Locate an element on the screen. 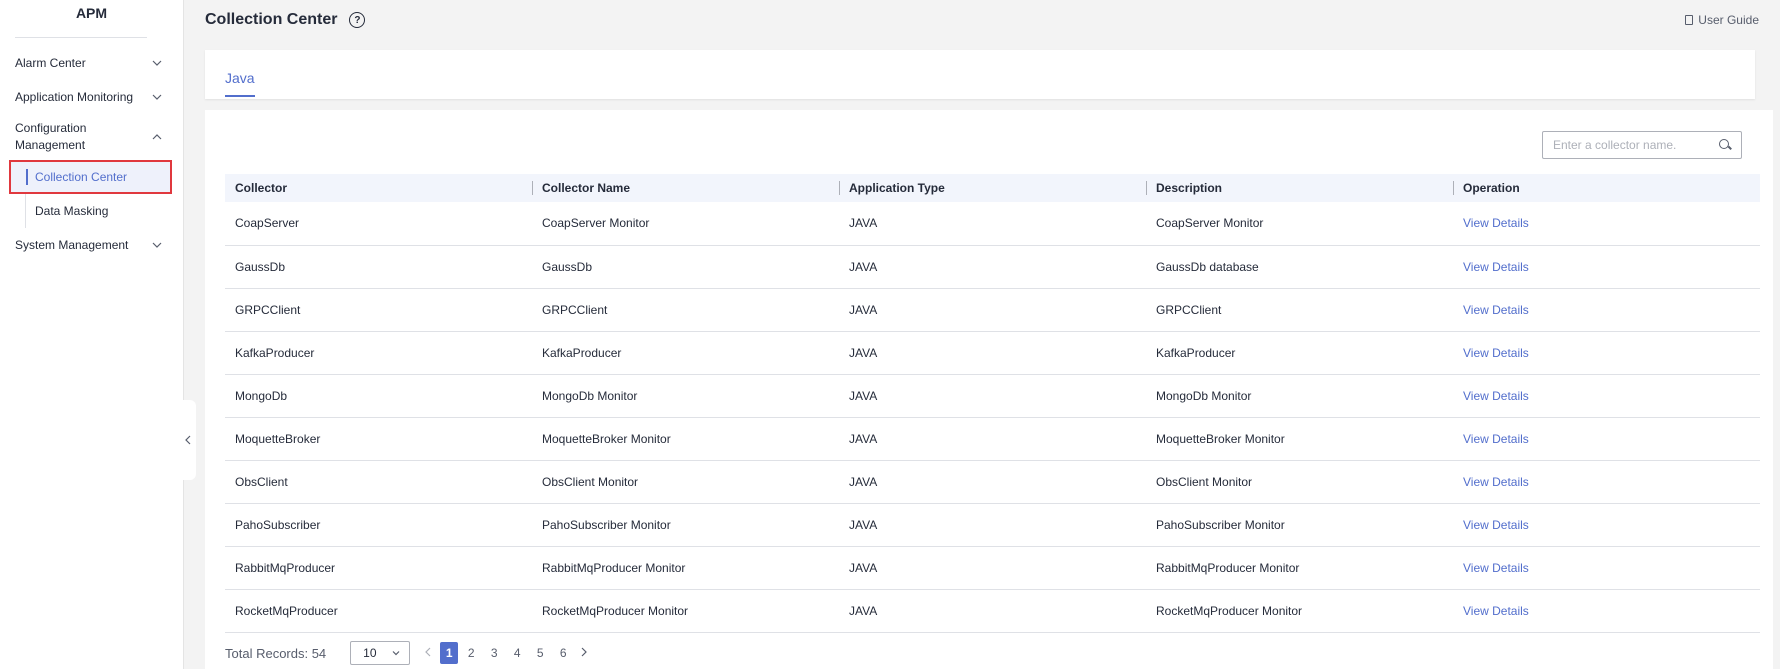  sidebar-collapse-button is located at coordinates (188, 440).